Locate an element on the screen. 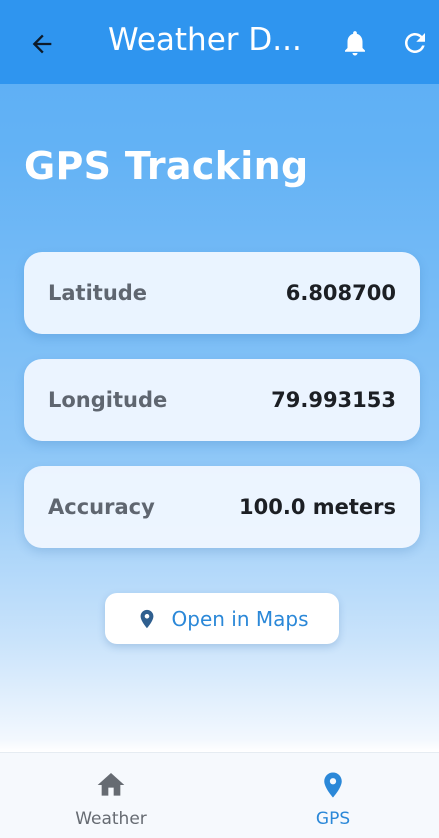 The width and height of the screenshot is (439, 838). open-in-maps-button: Open in Maps is located at coordinates (222, 618).